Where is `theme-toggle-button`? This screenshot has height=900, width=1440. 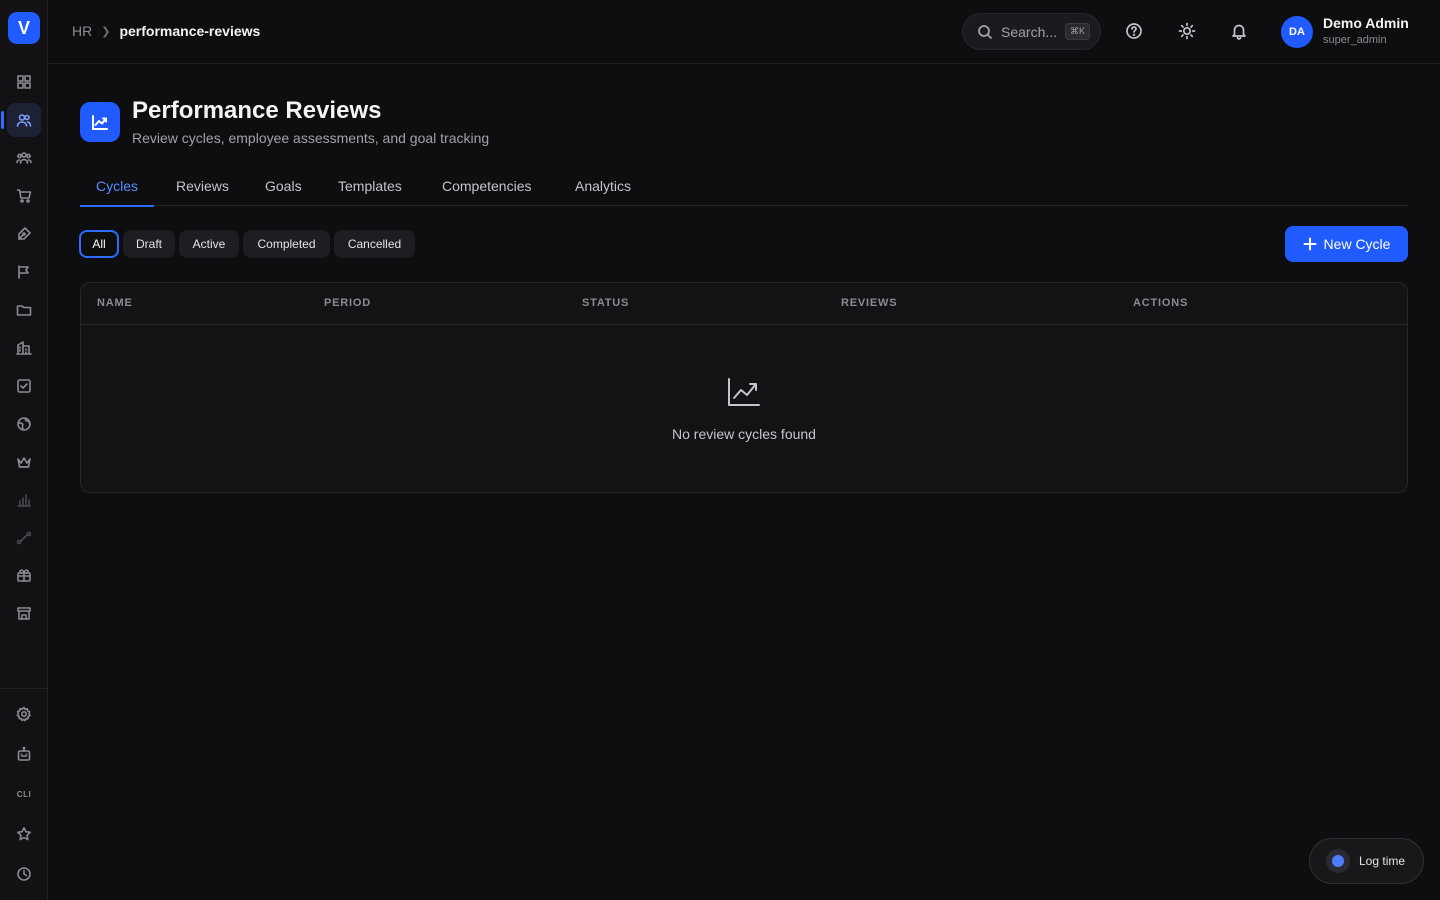 theme-toggle-button is located at coordinates (1187, 31).